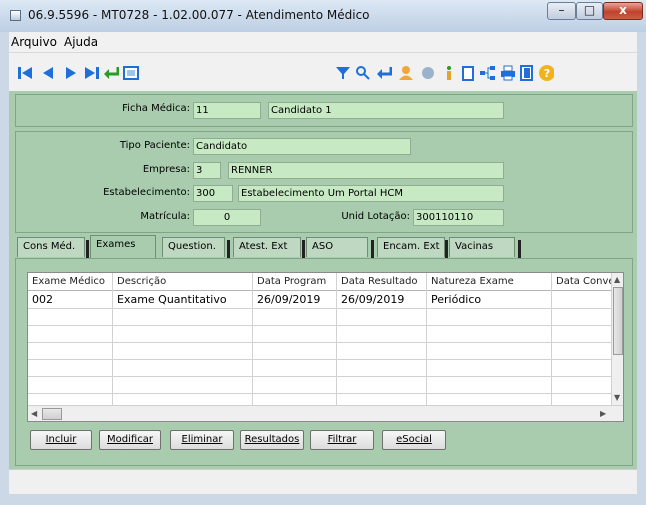 This screenshot has height=505, width=646. What do you see at coordinates (52, 414) in the screenshot?
I see `horizontal-scroll-thumb` at bounding box center [52, 414].